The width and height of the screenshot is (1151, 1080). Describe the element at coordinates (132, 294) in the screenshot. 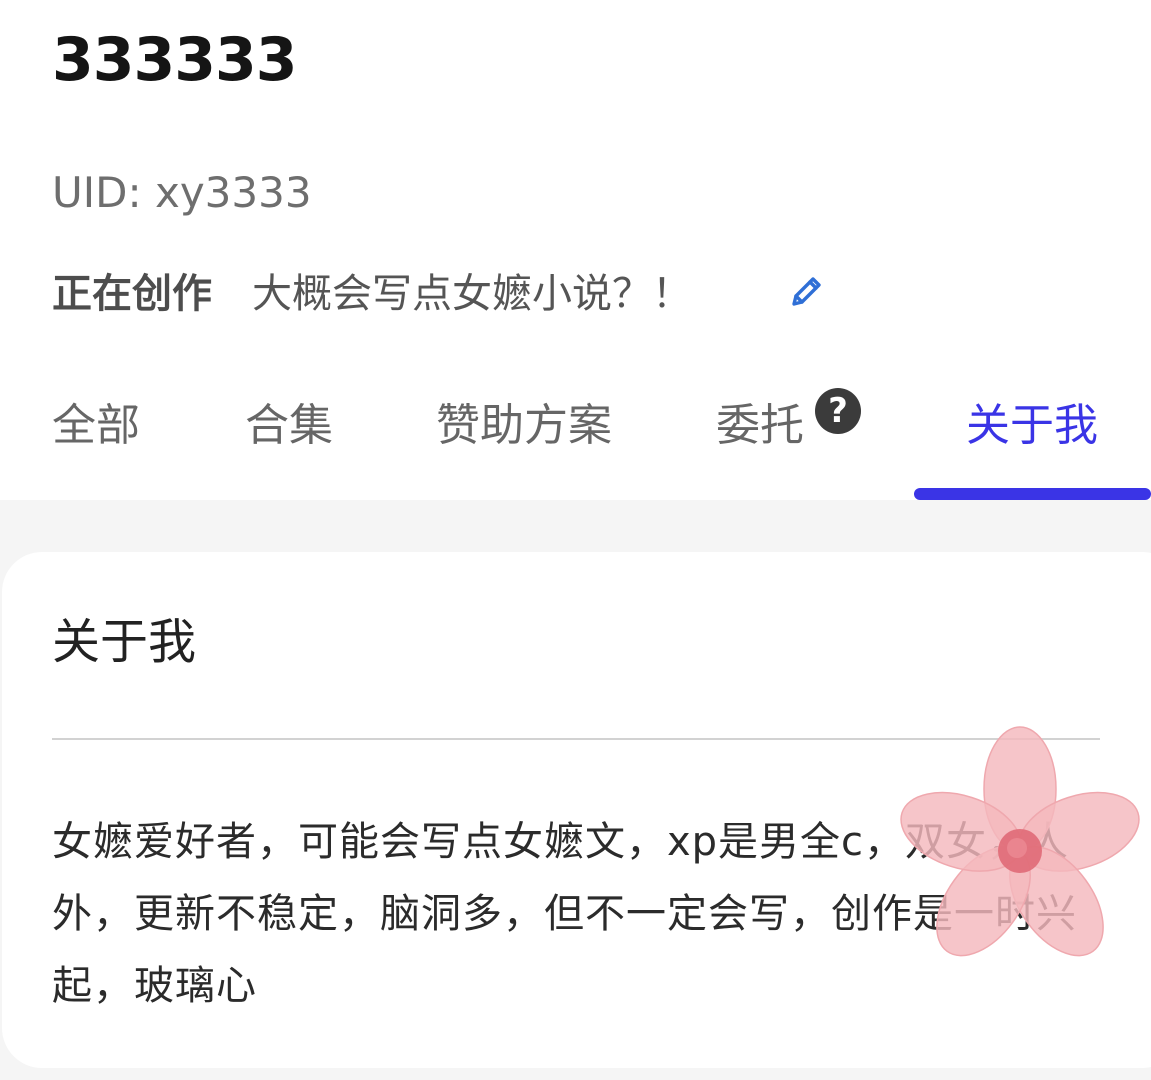

I see `creating-label: 正在创作` at that location.